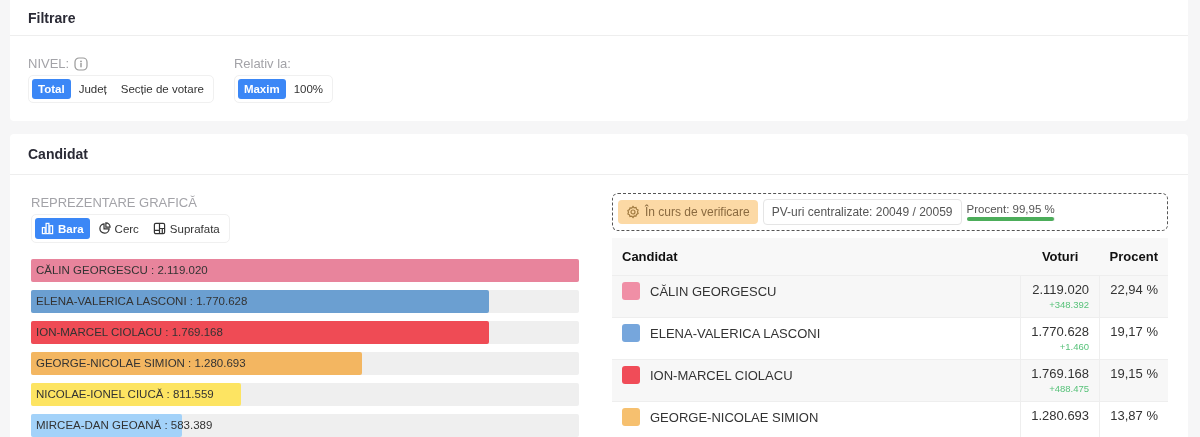 The image size is (1200, 437). What do you see at coordinates (633, 212) in the screenshot?
I see `gear-icon` at bounding box center [633, 212].